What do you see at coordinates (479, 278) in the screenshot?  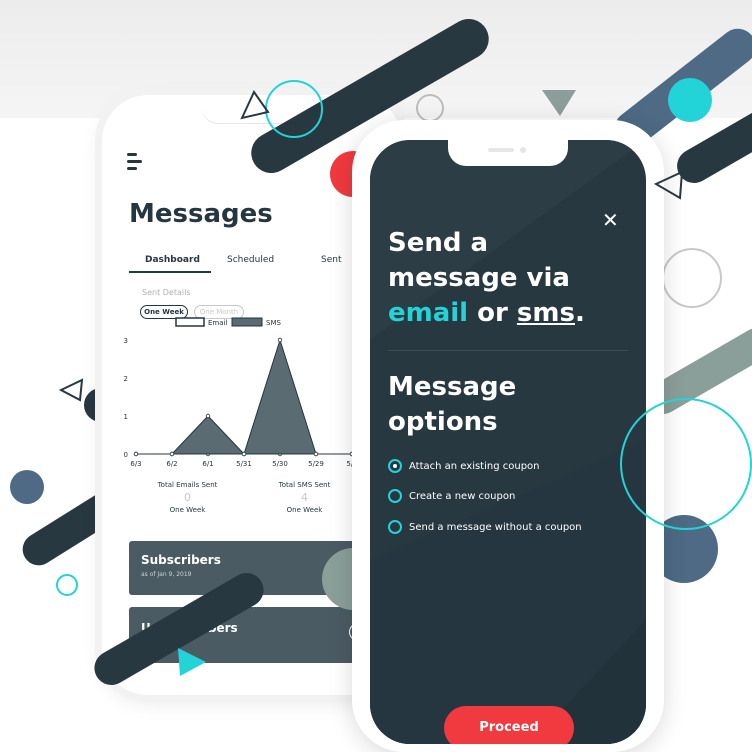 I see `heading-line2: message via` at bounding box center [479, 278].